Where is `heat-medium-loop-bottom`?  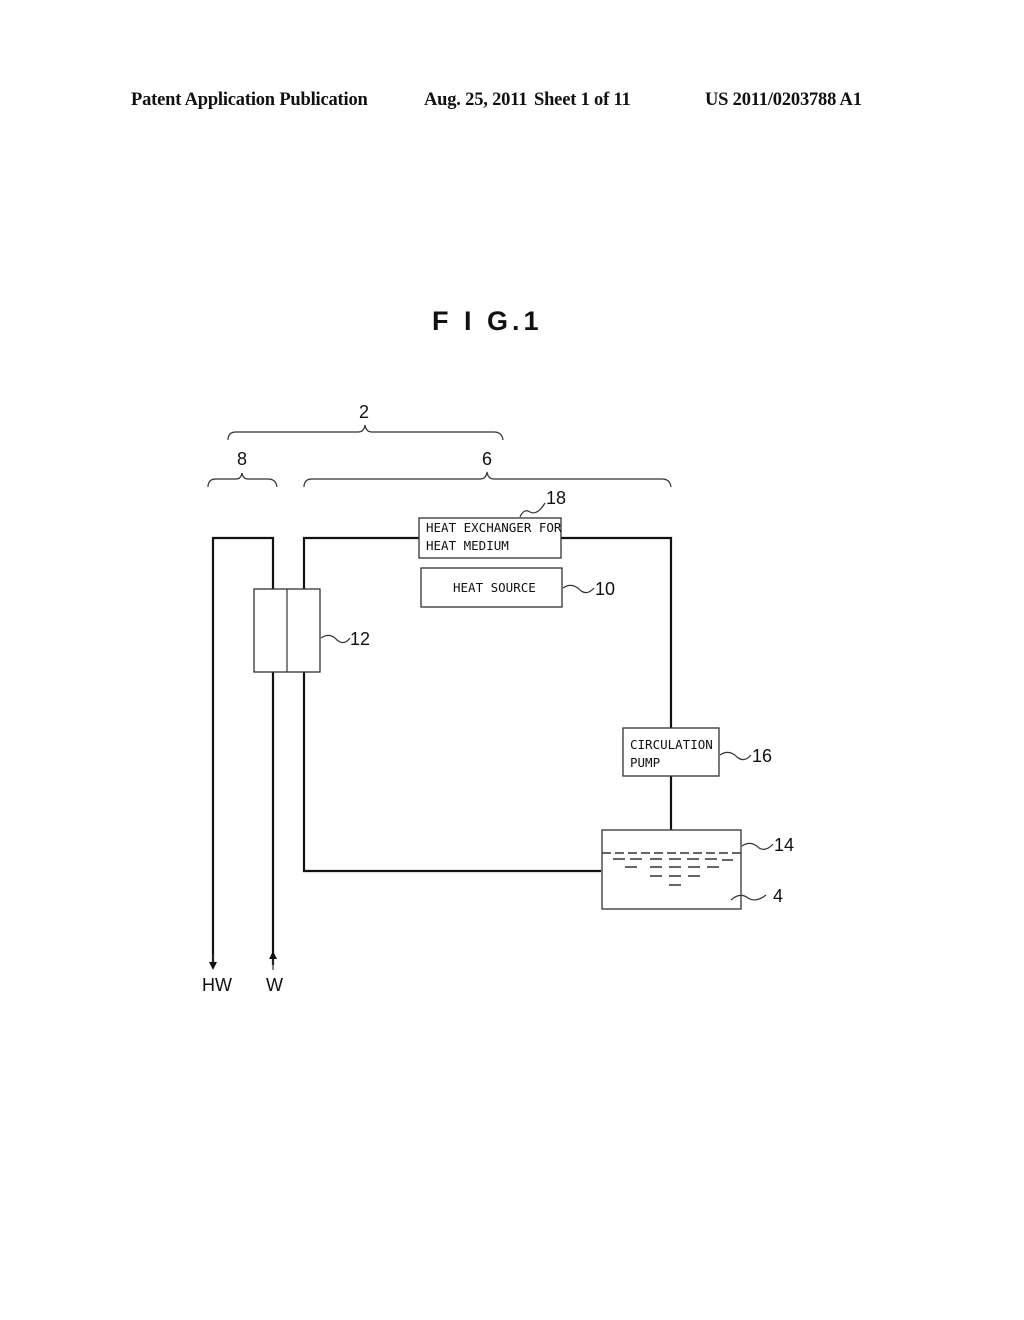 heat-medium-loop-bottom is located at coordinates (451, 772).